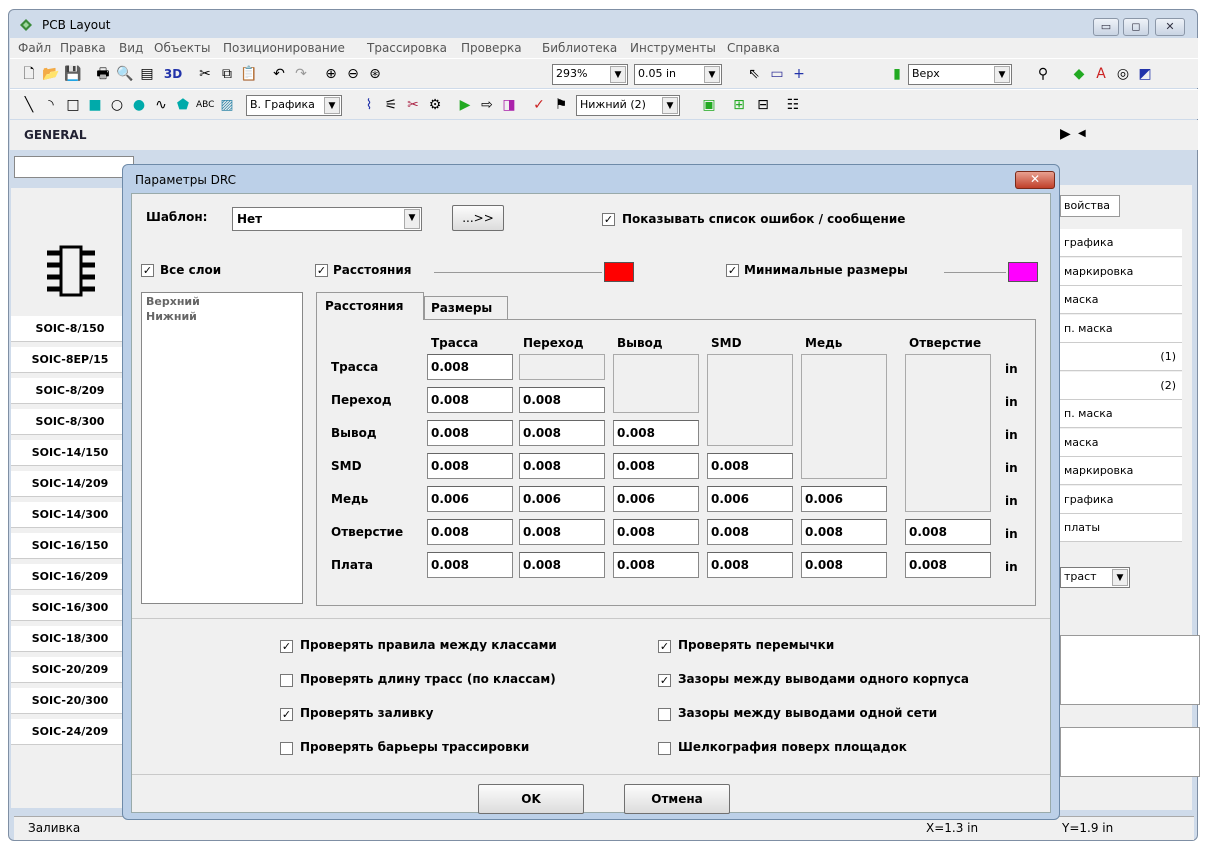 The height and width of the screenshot is (846, 1205). What do you see at coordinates (249, 74) in the screenshot?
I see `paste-icon: 📋` at bounding box center [249, 74].